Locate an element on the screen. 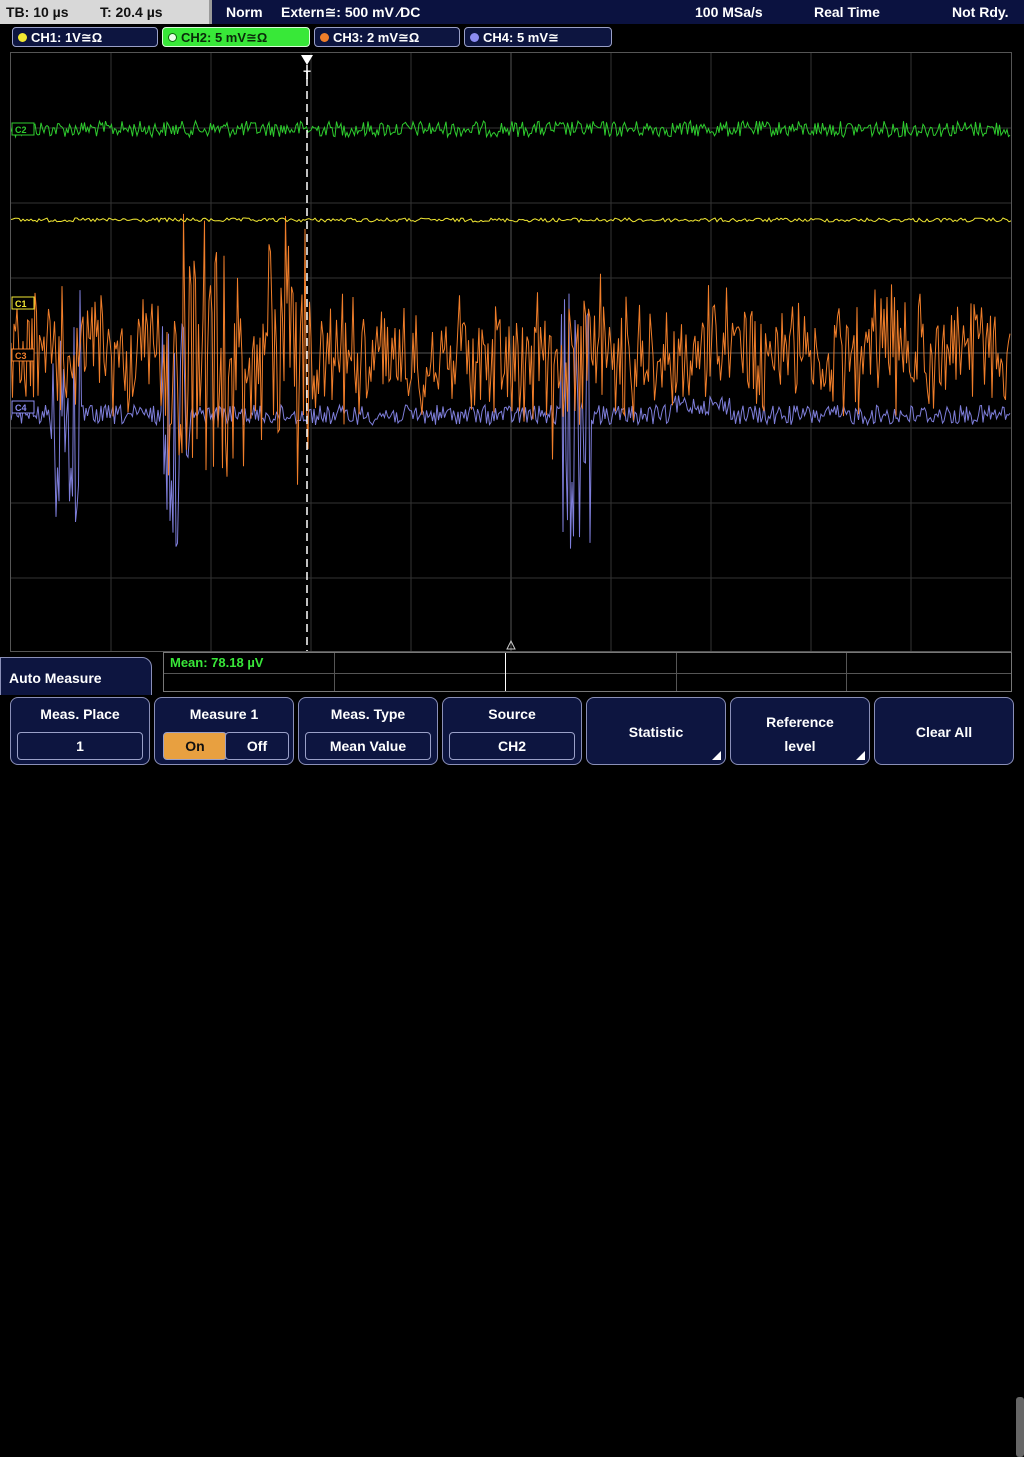 The image size is (1024, 1457). timebase-box: TB: 10 µs T: 20.4 µs is located at coordinates (106, 12).